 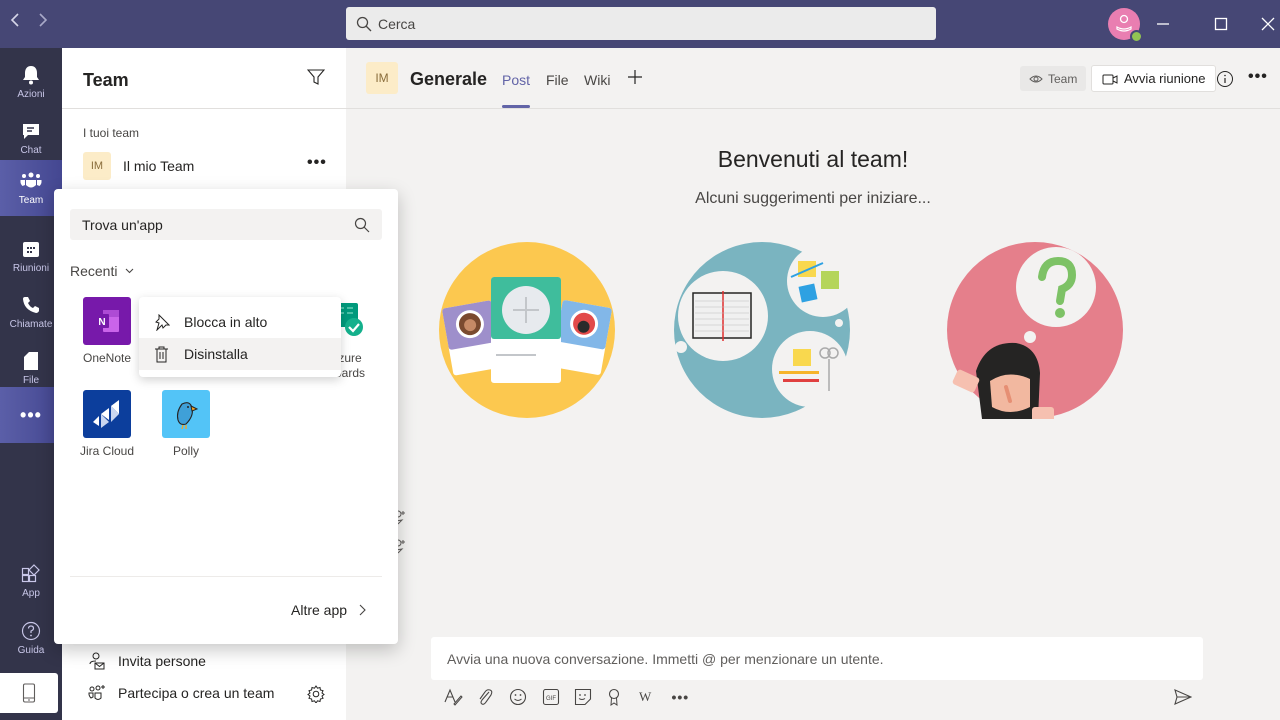 What do you see at coordinates (518, 697) in the screenshot?
I see `emoji-icon` at bounding box center [518, 697].